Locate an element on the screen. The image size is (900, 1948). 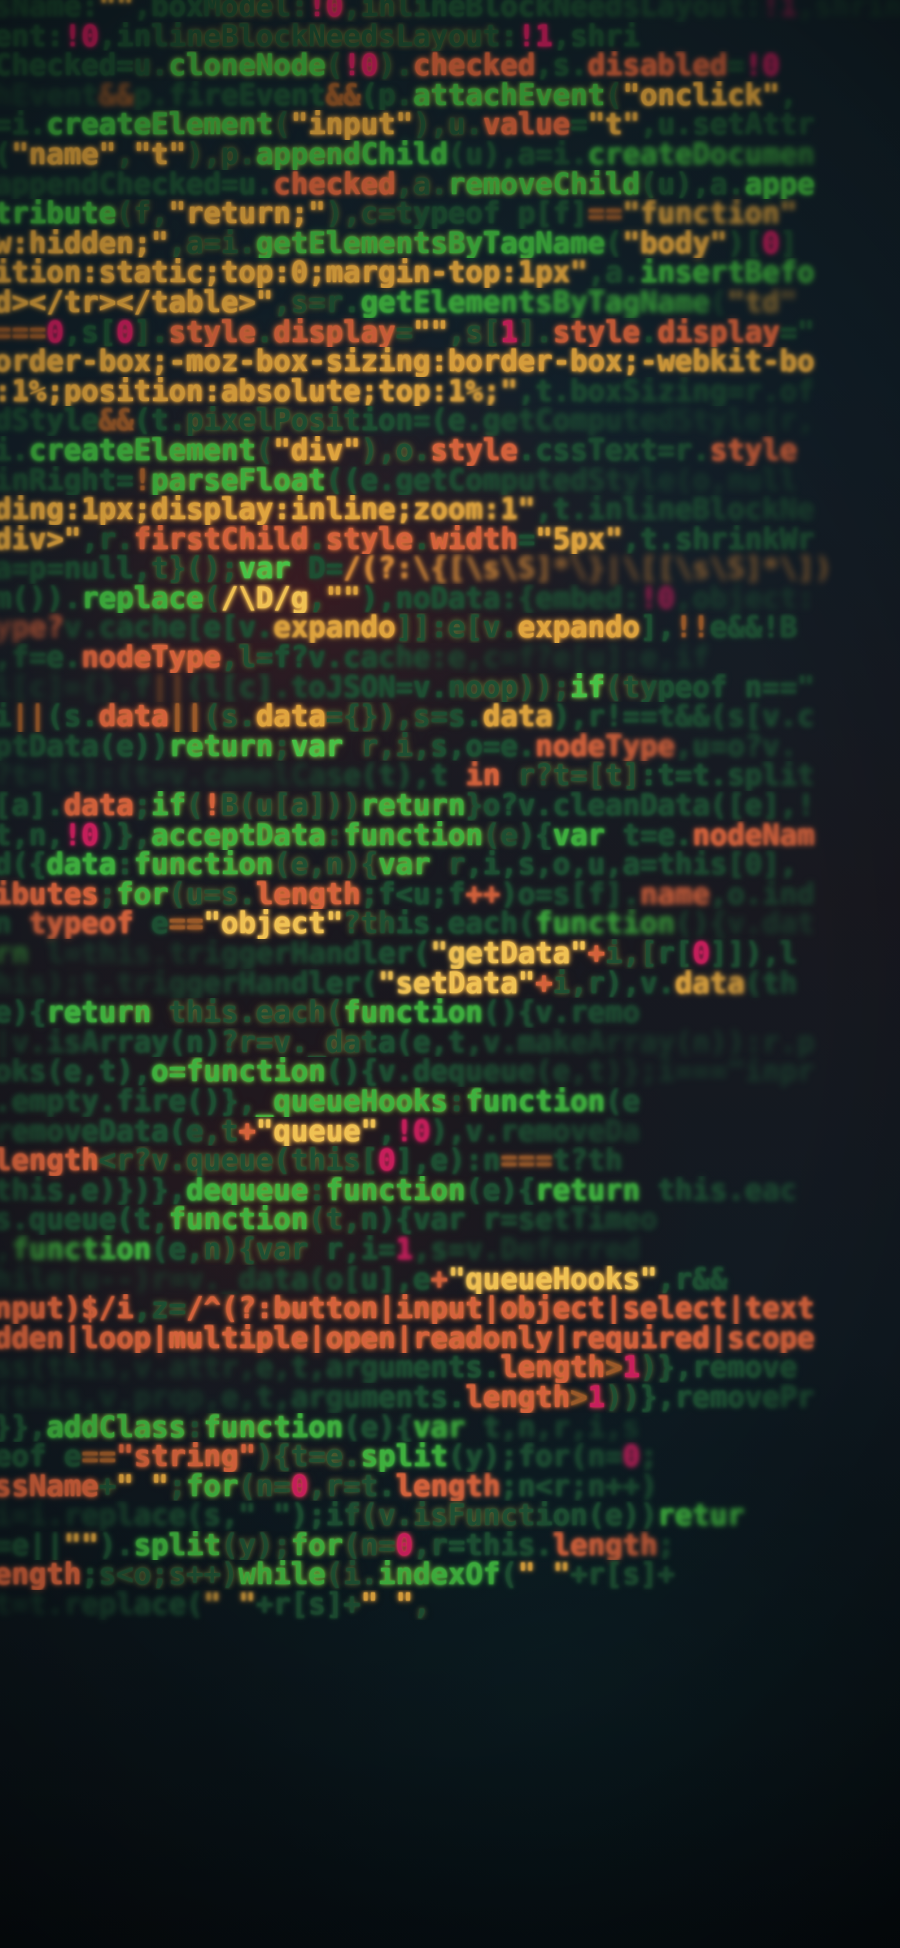
code-line-defocused: ,function(e,n){var r,i=1,s=v.Deferred is located at coordinates (450, 1249).